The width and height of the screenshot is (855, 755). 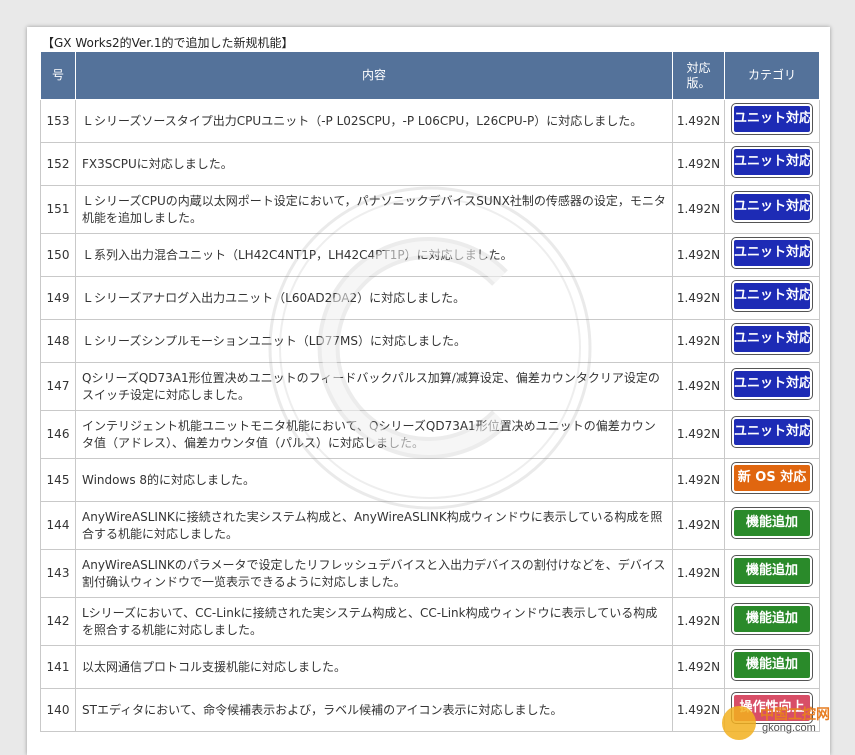 I want to click on row-num: 150, so click(x=58, y=255).